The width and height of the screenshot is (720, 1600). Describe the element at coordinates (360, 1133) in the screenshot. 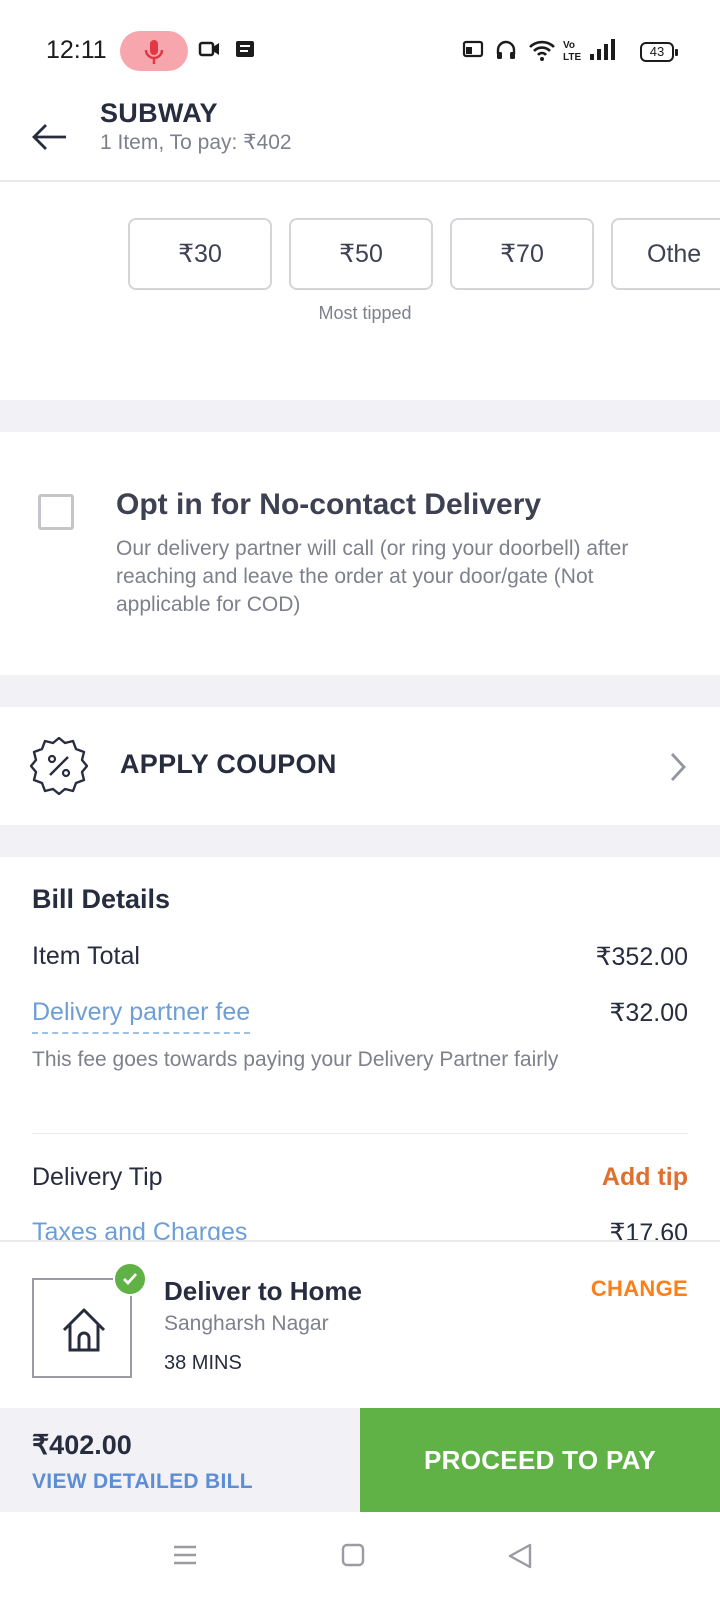

I see `bill-divider` at that location.